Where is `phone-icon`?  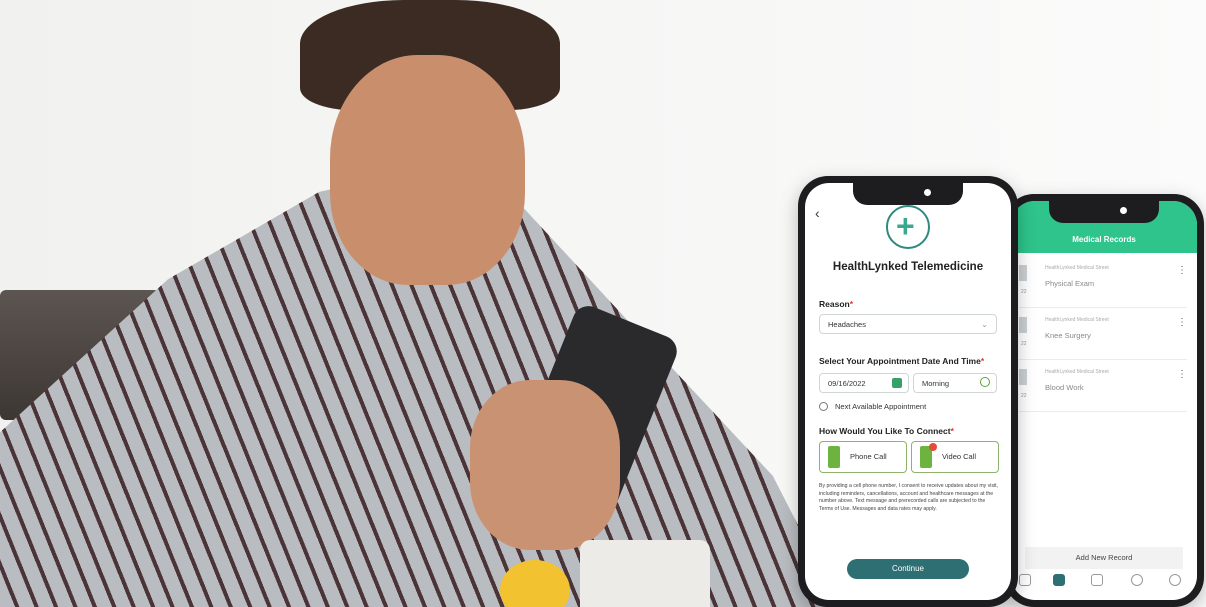
phone-icon is located at coordinates (834, 457).